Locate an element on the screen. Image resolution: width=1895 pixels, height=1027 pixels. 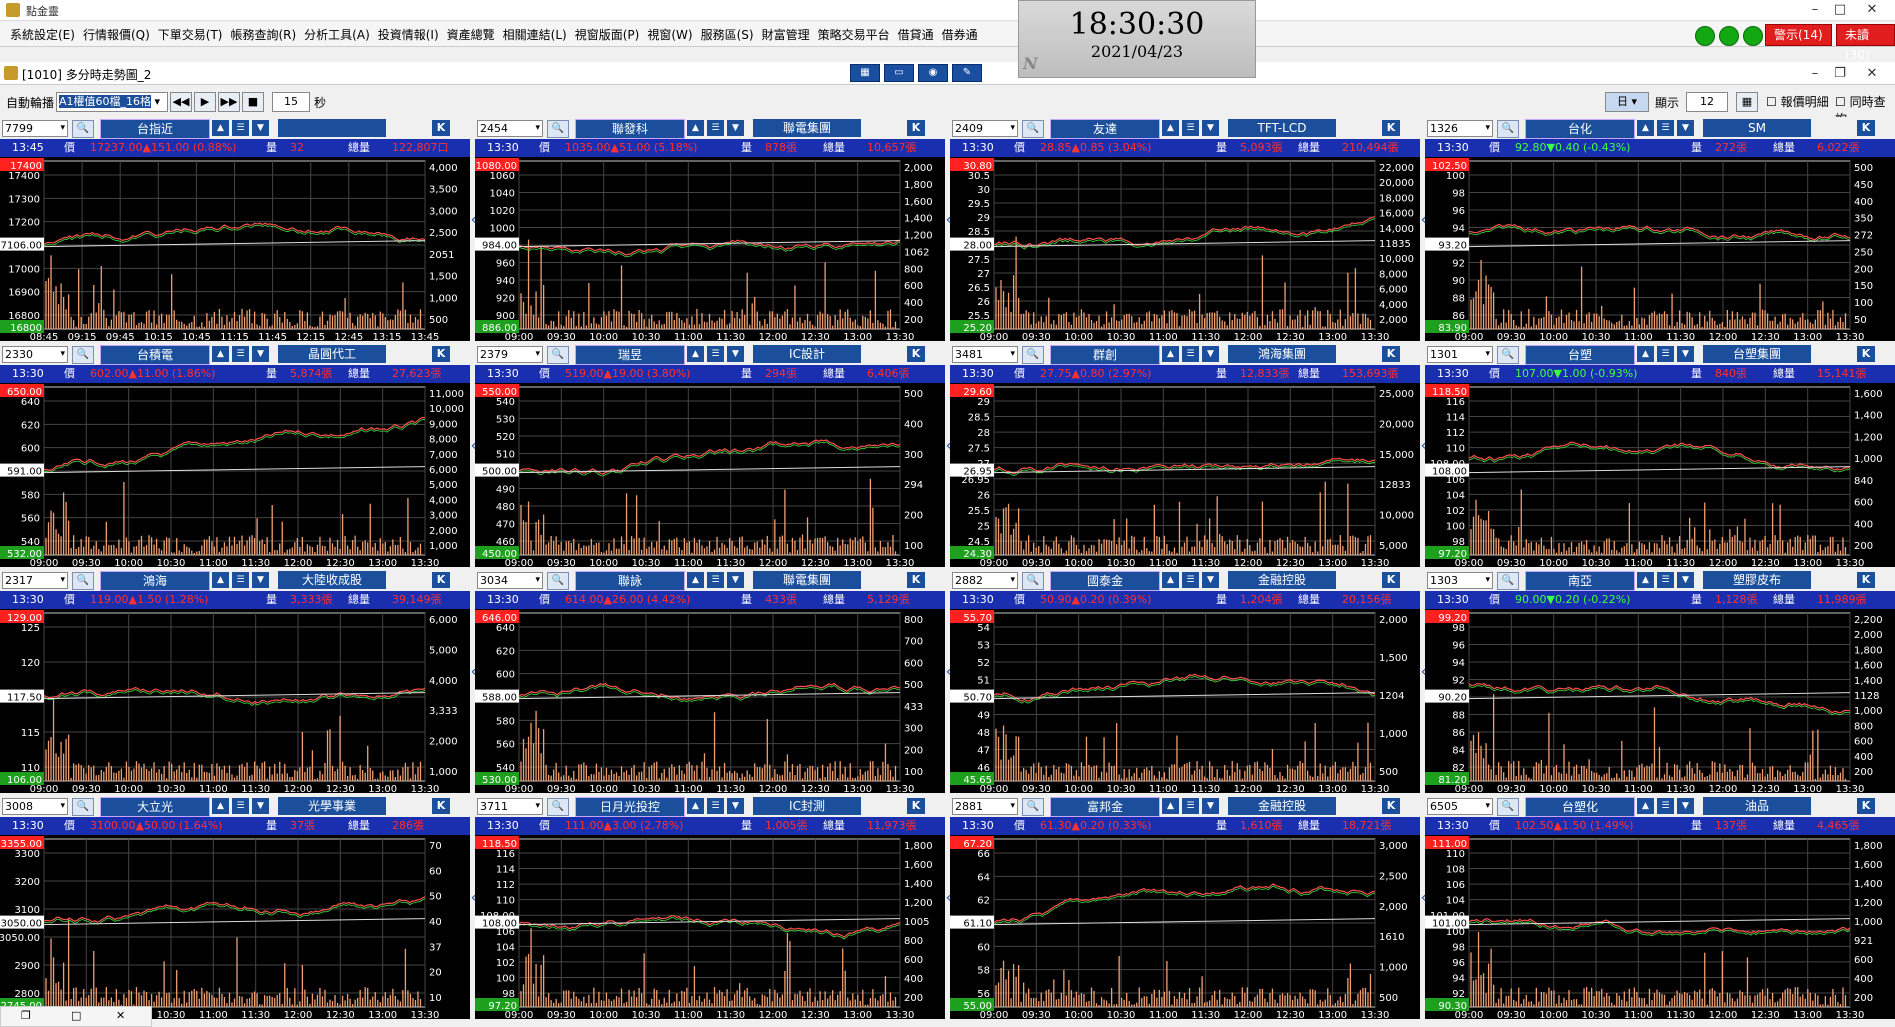
close-small-icon: ✕ is located at coordinates (120, 1015).